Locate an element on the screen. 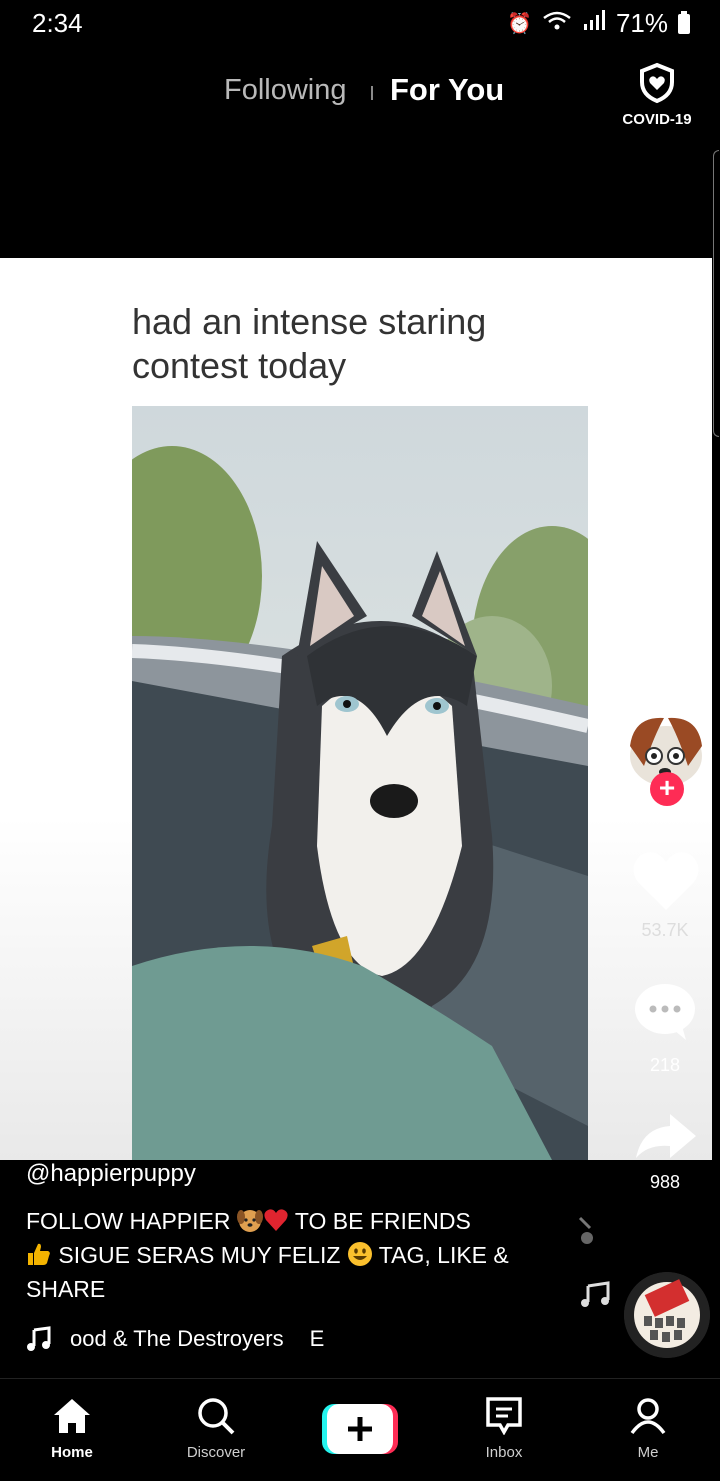  like-button is located at coordinates (666, 881).